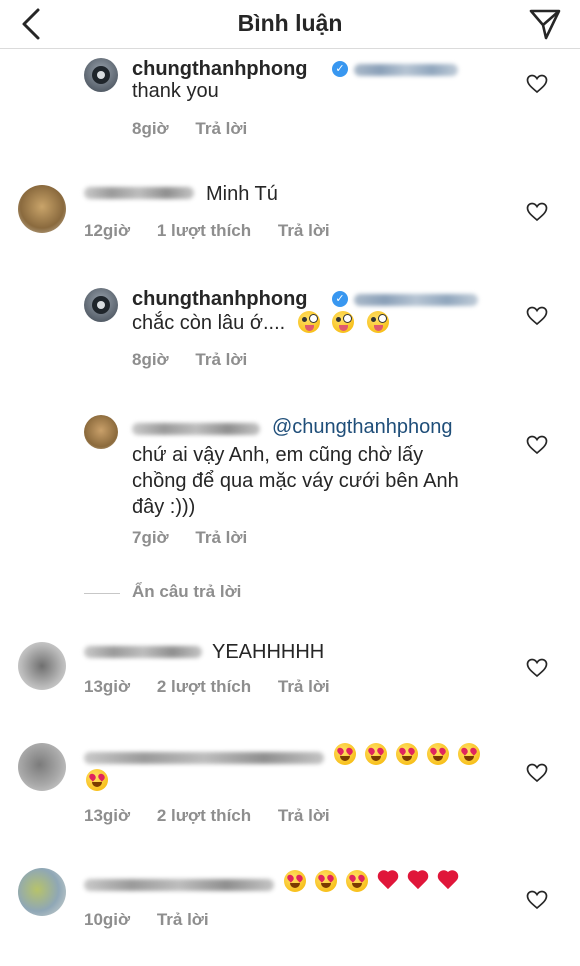 The width and height of the screenshot is (580, 966). I want to click on header-bar: Bình luận, so click(290, 24).